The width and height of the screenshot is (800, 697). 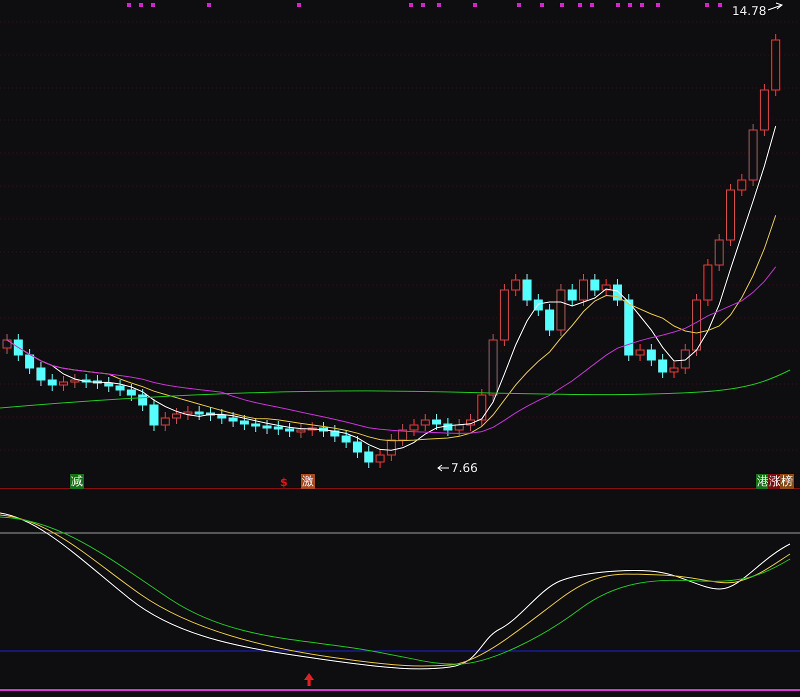 I want to click on up-arrow-icon, so click(x=309, y=679).